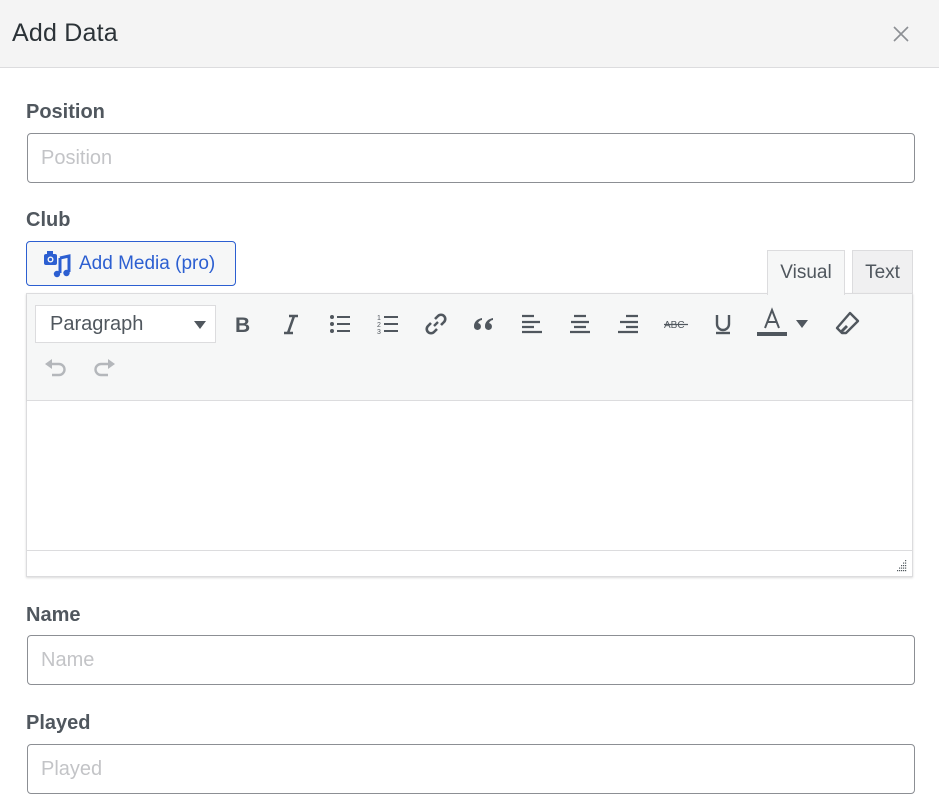  I want to click on strikethrough-icon: ABC, so click(676, 325).